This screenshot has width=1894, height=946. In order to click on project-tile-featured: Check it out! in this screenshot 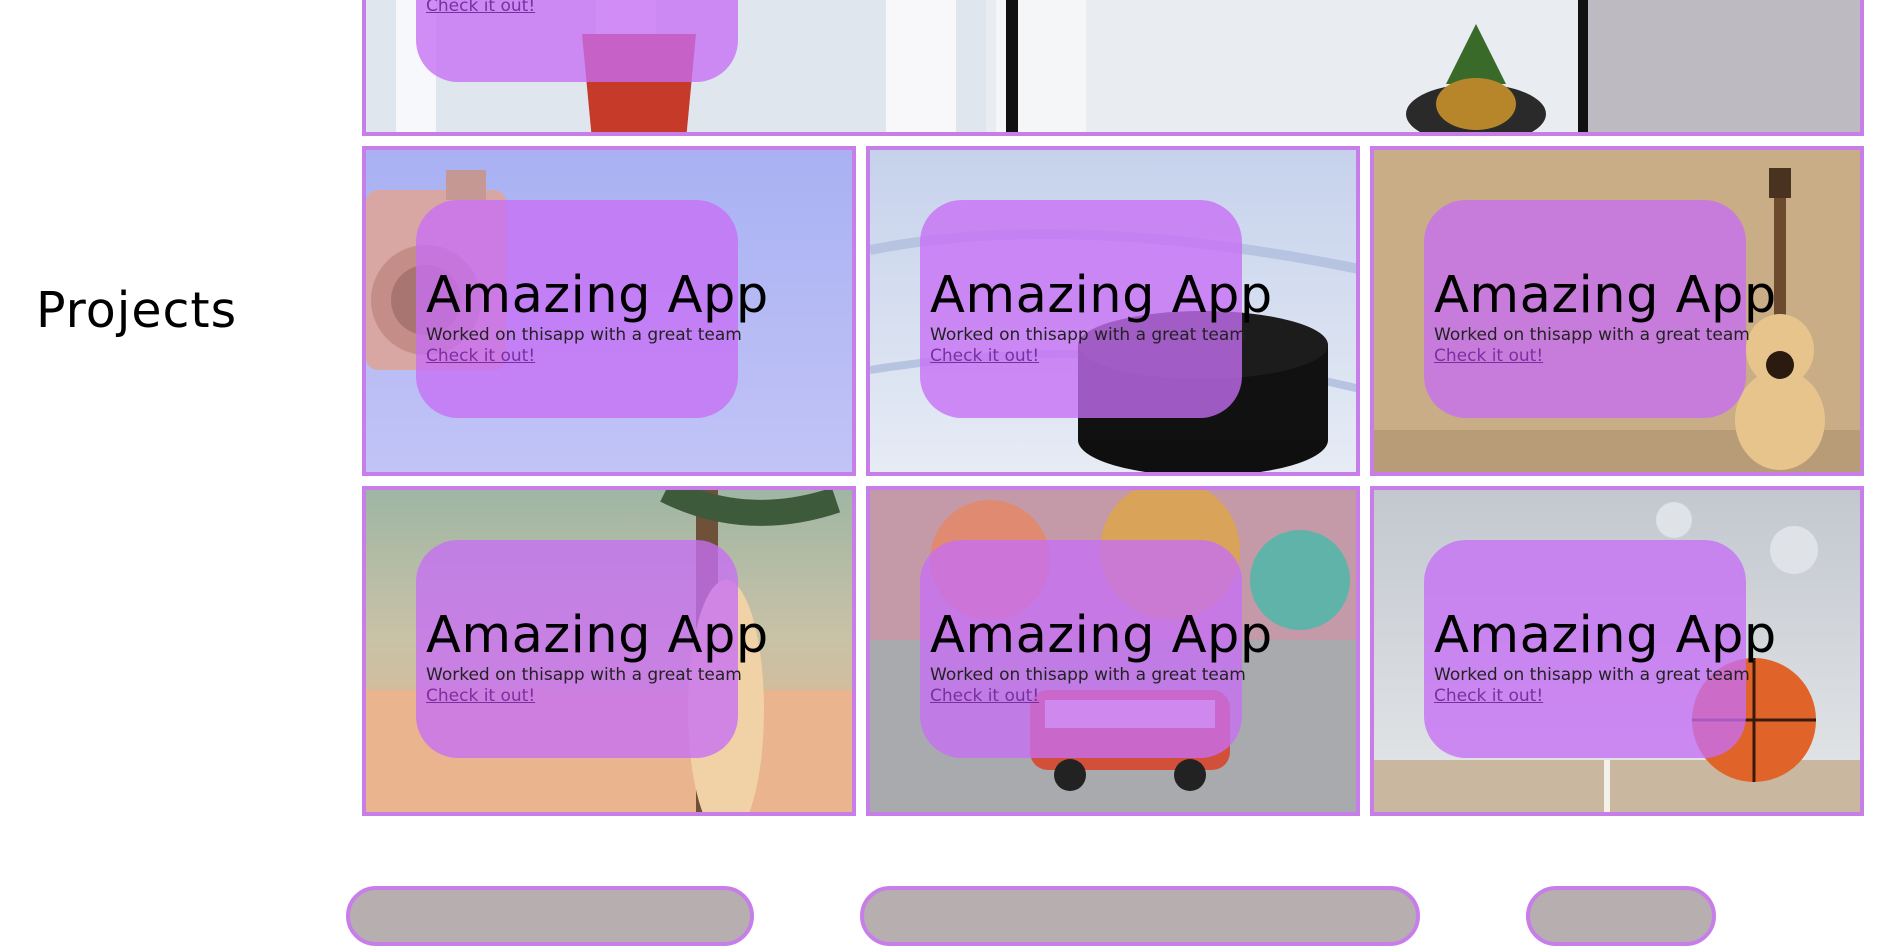, I will do `click(1113, 68)`.